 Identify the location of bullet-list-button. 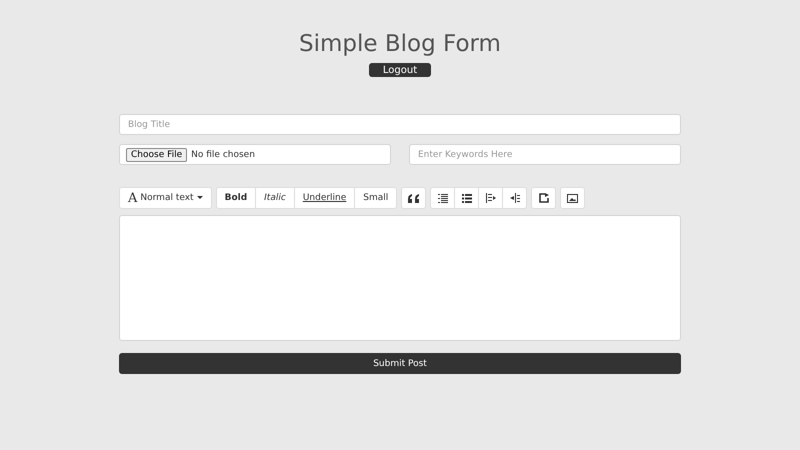
(443, 198).